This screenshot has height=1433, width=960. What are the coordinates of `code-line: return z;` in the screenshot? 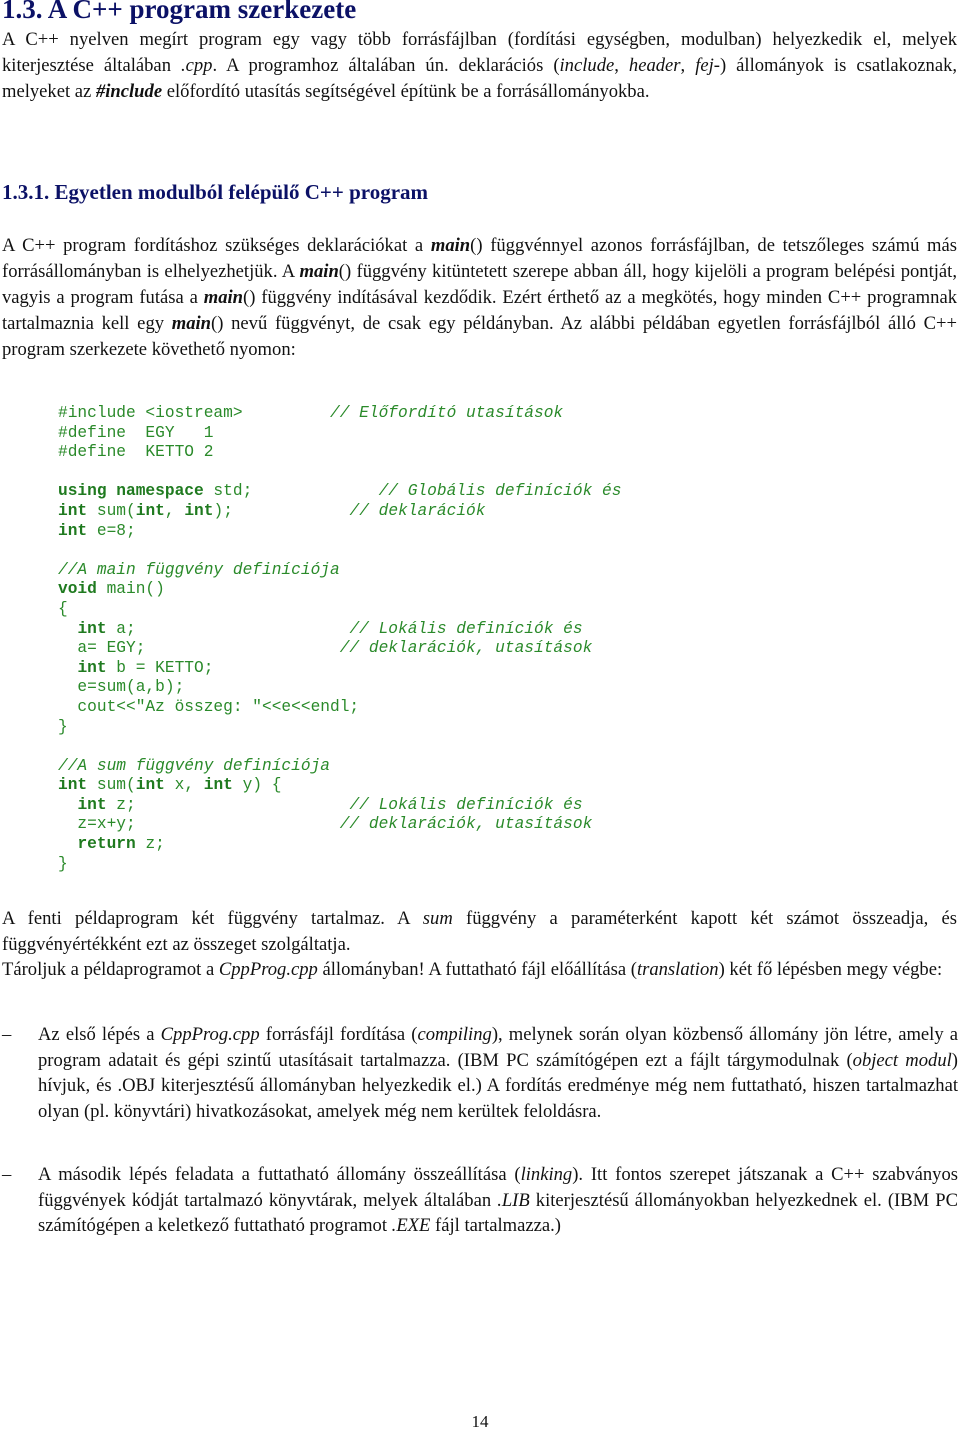 It's located at (121, 844).